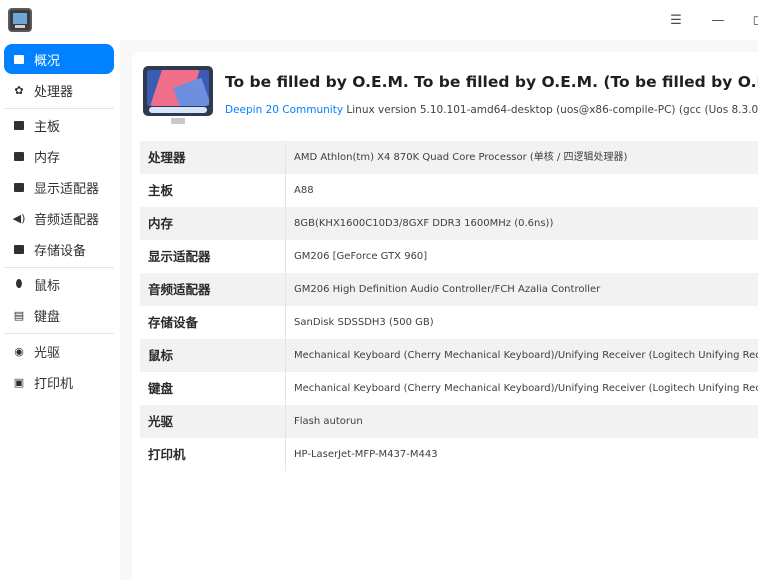  I want to click on sidebar-item-mouse: ⬮ 鼠标, so click(59, 284).